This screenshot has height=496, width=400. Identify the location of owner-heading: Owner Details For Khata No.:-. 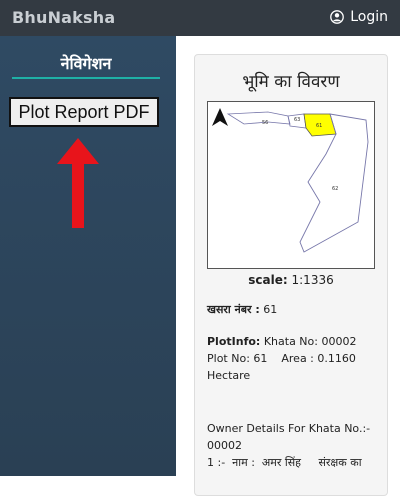
(289, 428).